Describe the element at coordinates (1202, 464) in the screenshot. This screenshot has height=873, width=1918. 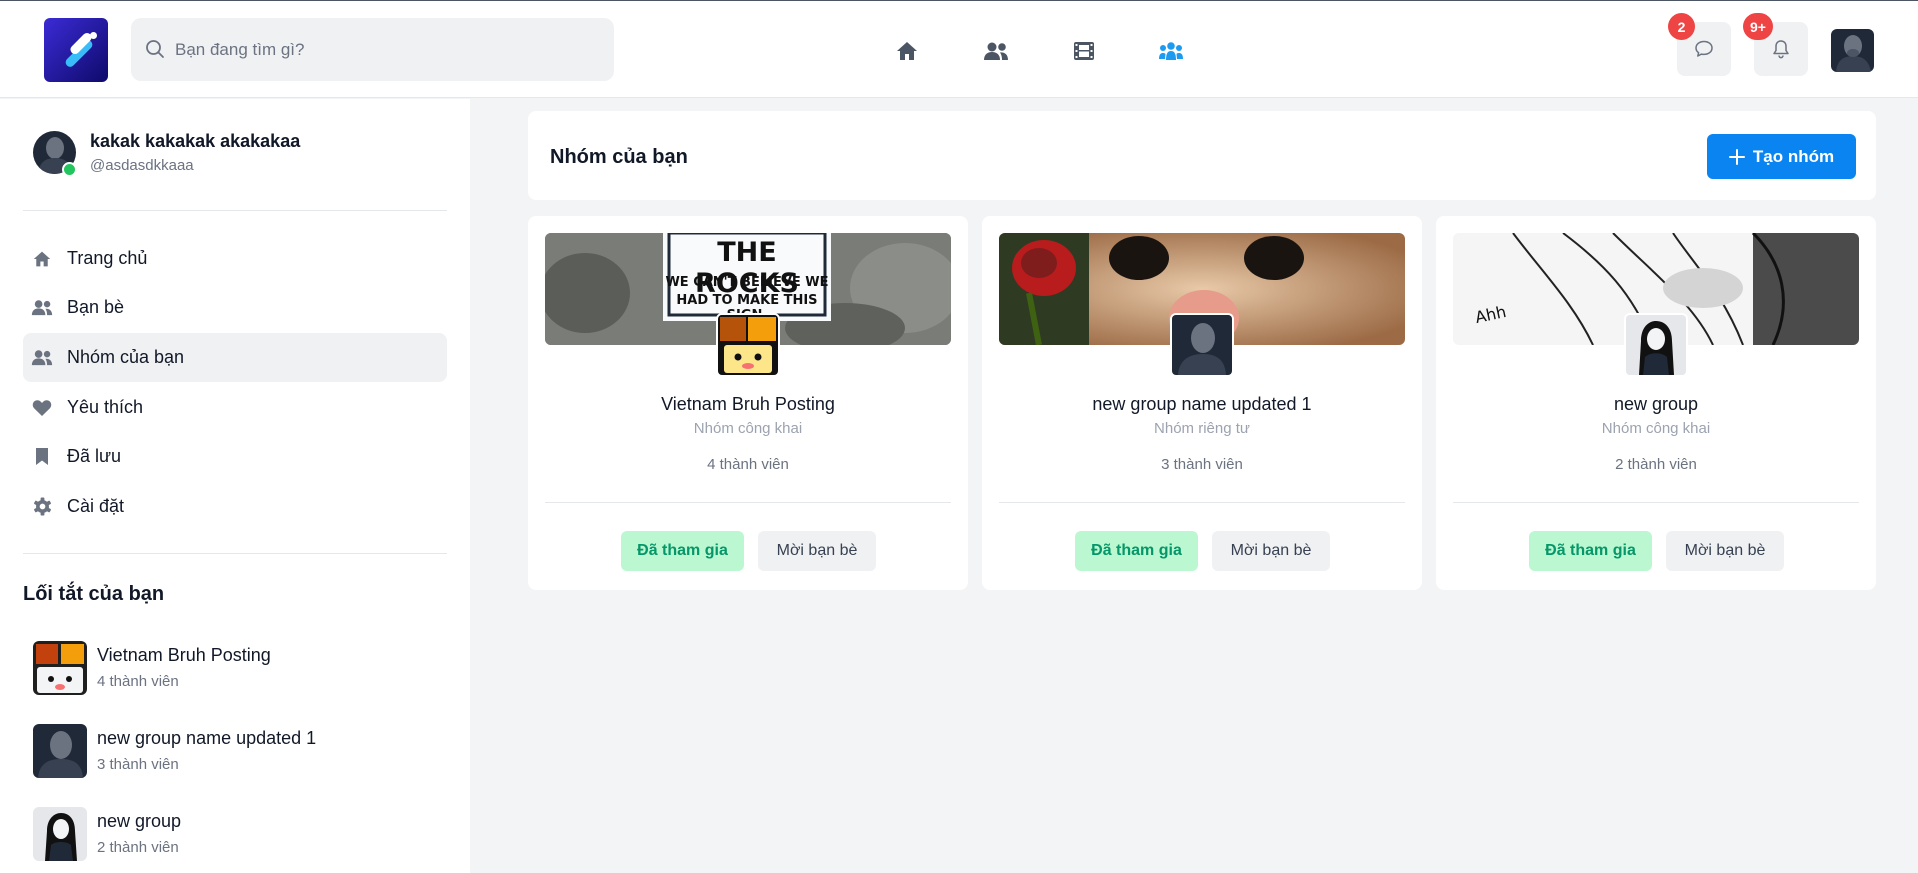
I see `group-member-count: 3 thành viên` at that location.